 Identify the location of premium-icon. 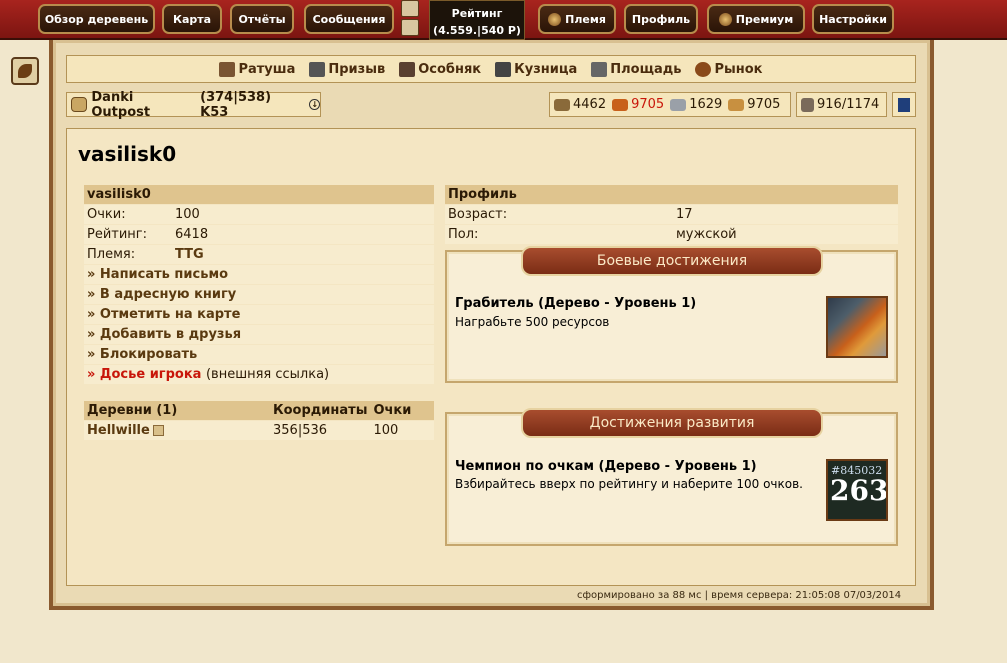
(725, 19).